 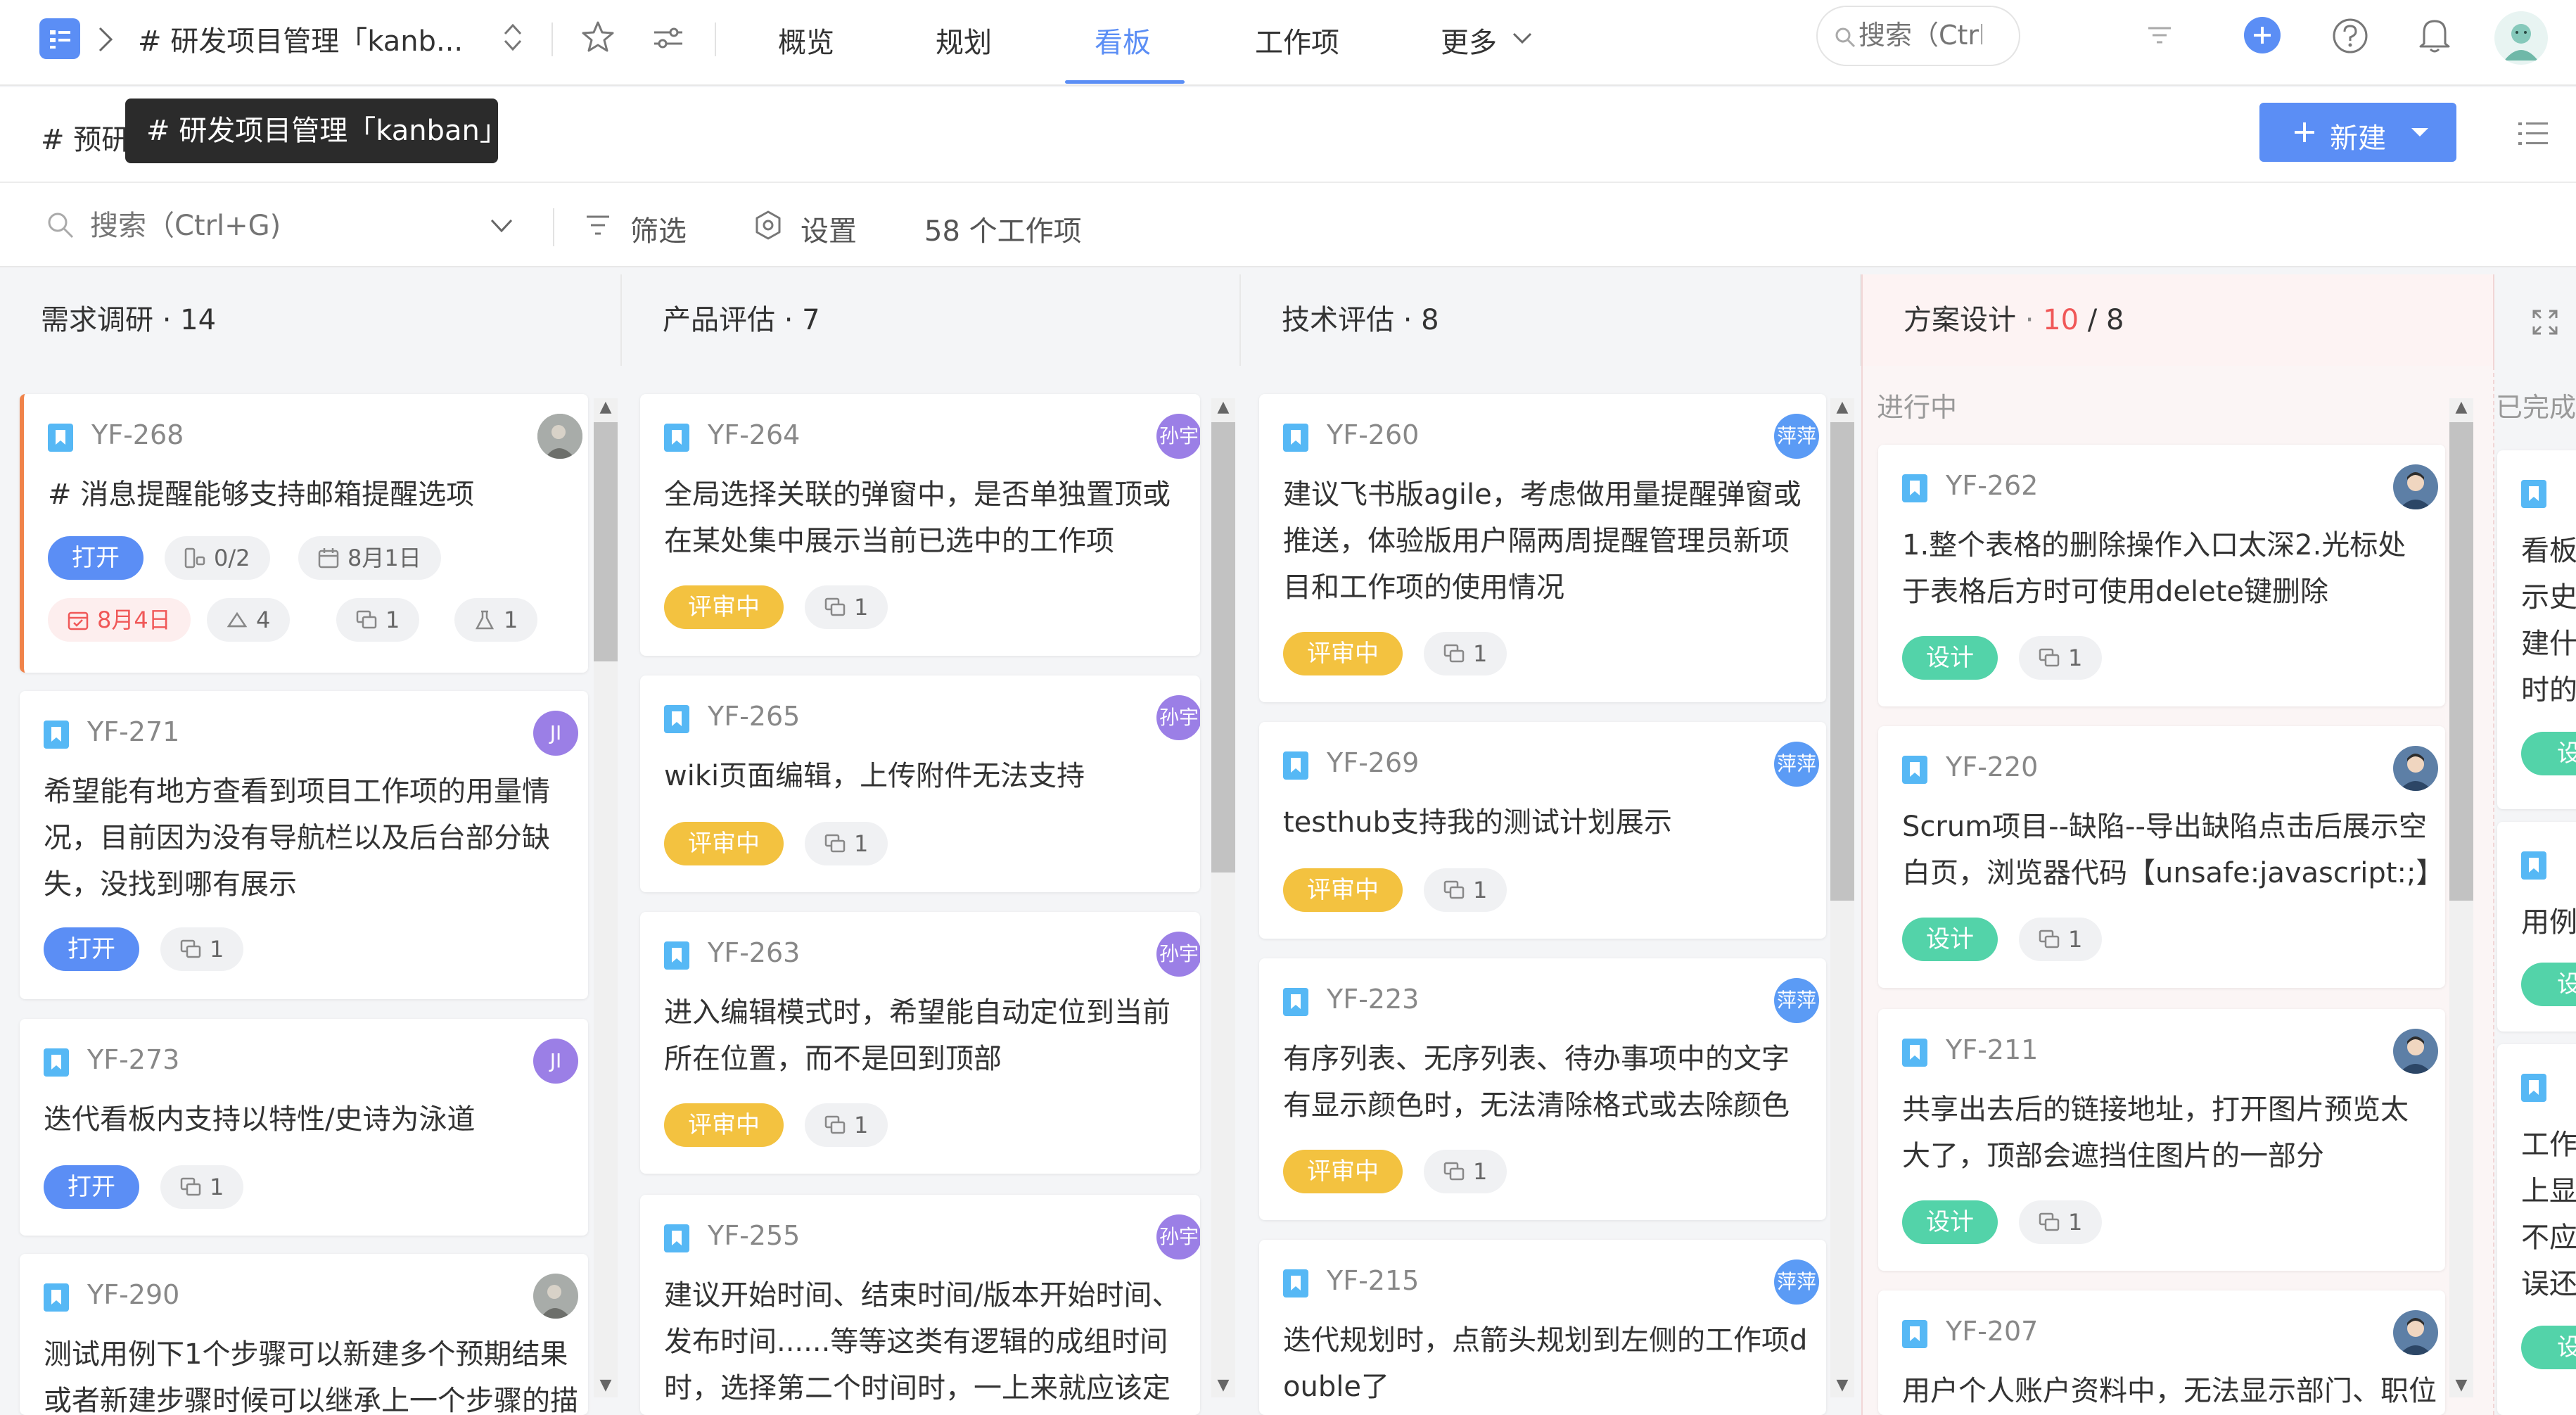 I want to click on bell-icon, so click(x=2434, y=35).